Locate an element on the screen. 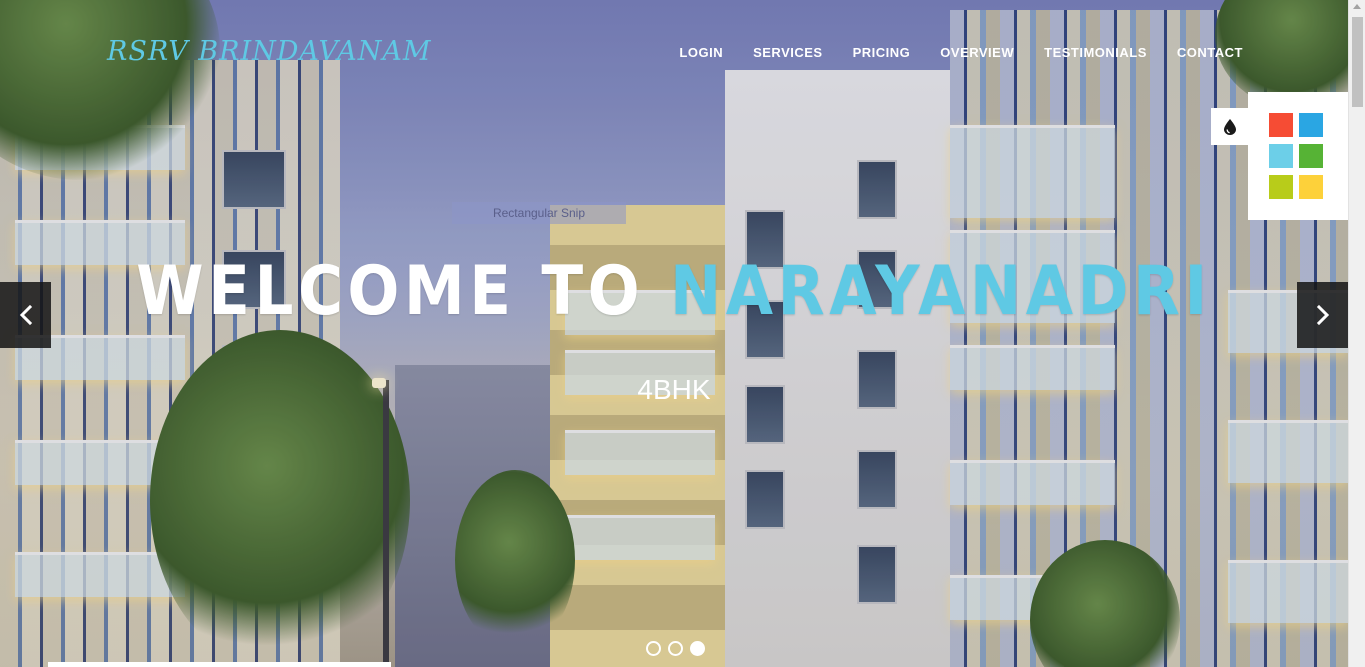  drop-icon is located at coordinates (1229, 126).